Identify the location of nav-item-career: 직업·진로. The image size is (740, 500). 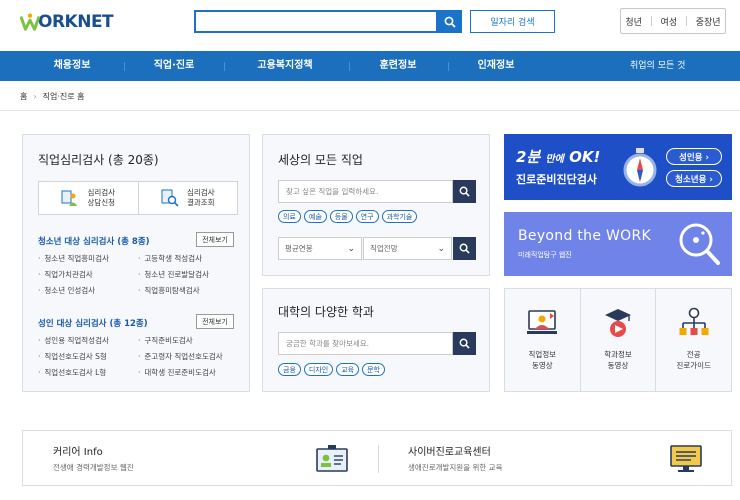
(174, 66).